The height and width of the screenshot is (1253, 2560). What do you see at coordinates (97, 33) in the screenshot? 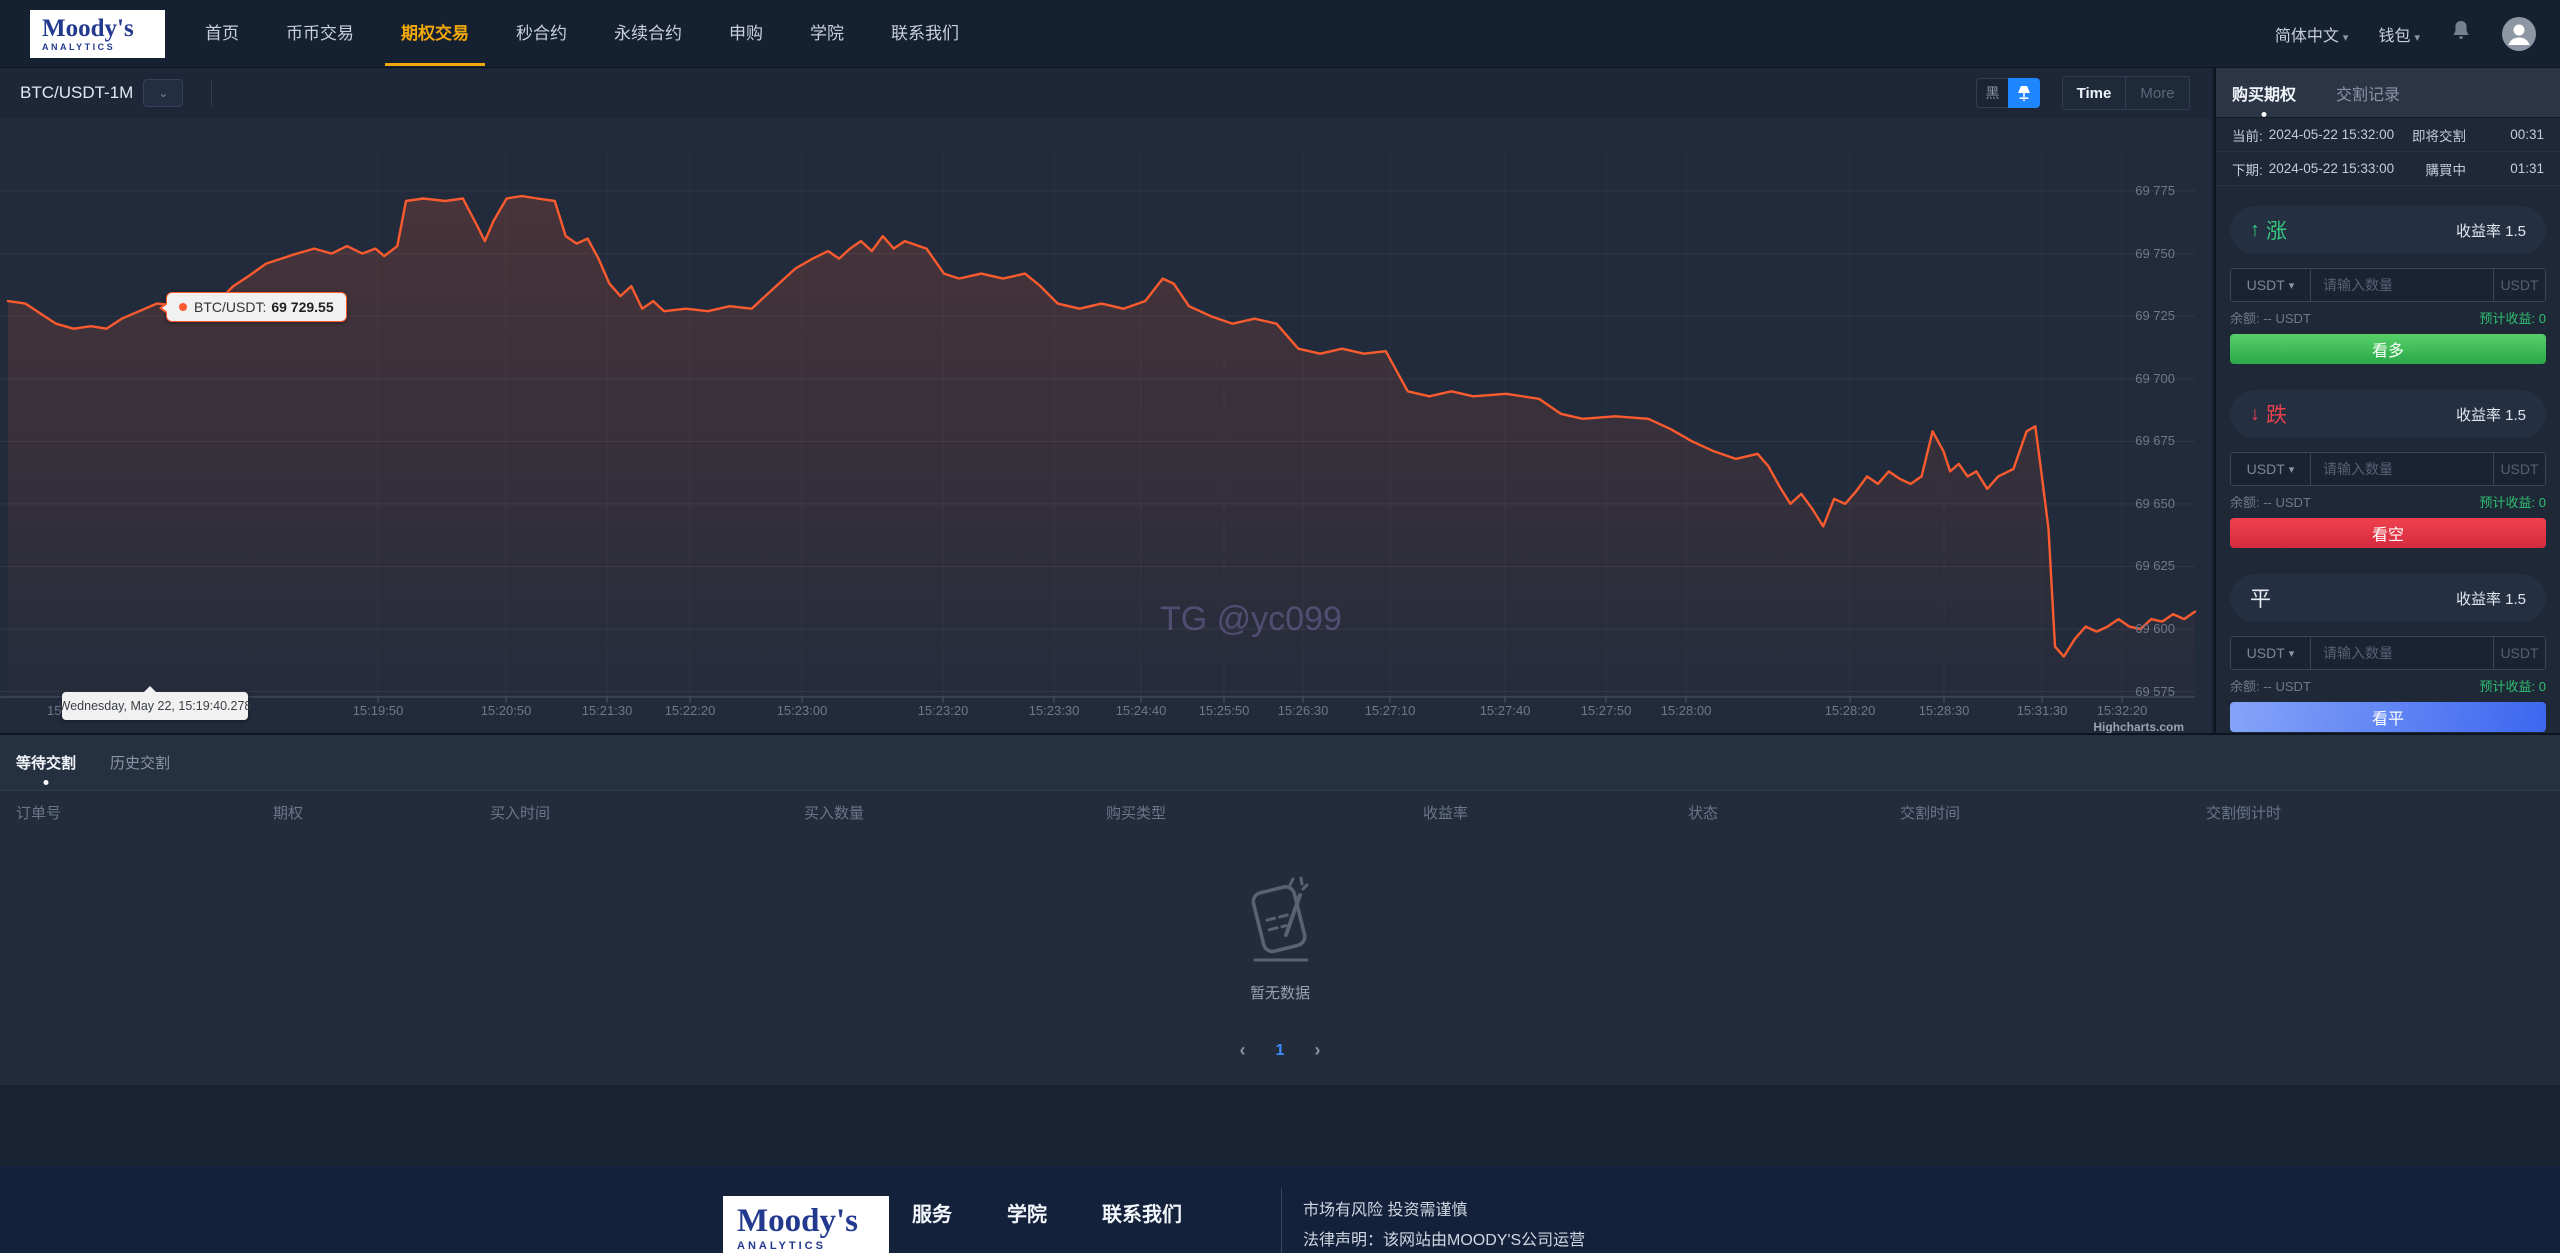
I see `brand-logo: Moody's ANALYTICS` at bounding box center [97, 33].